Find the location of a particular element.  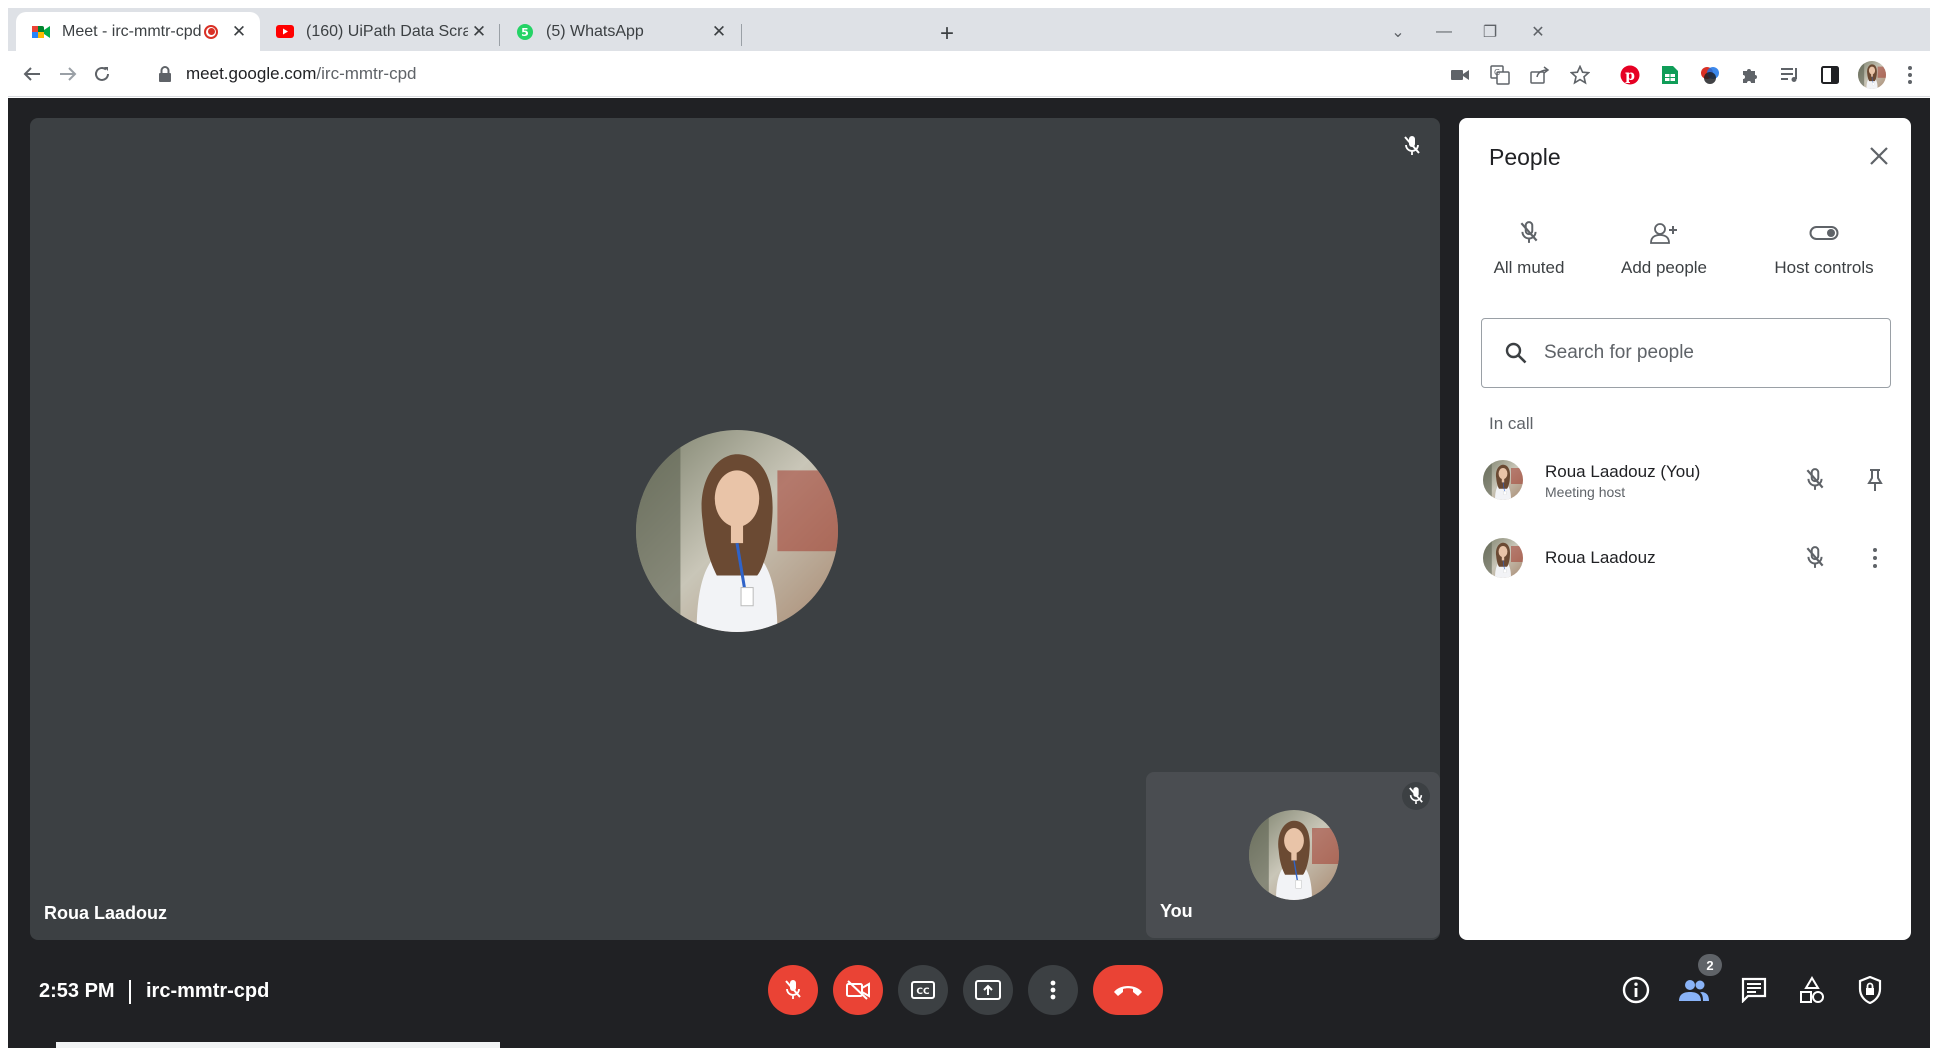

star-icon is located at coordinates (1580, 75).